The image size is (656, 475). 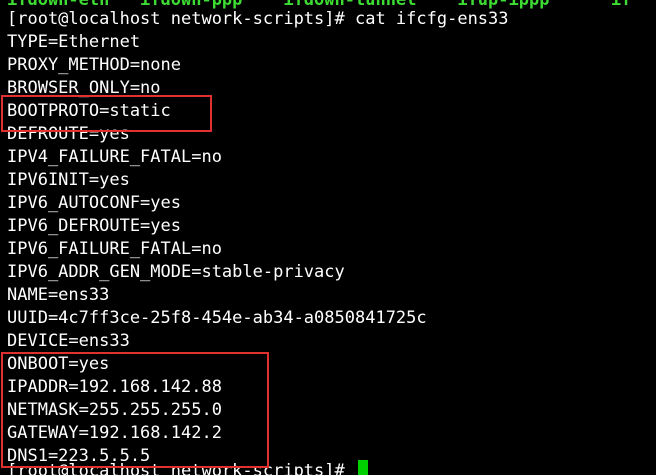 I want to click on bottom-prompt-line: [root@localhost network-scripts]#, so click(x=187, y=467).